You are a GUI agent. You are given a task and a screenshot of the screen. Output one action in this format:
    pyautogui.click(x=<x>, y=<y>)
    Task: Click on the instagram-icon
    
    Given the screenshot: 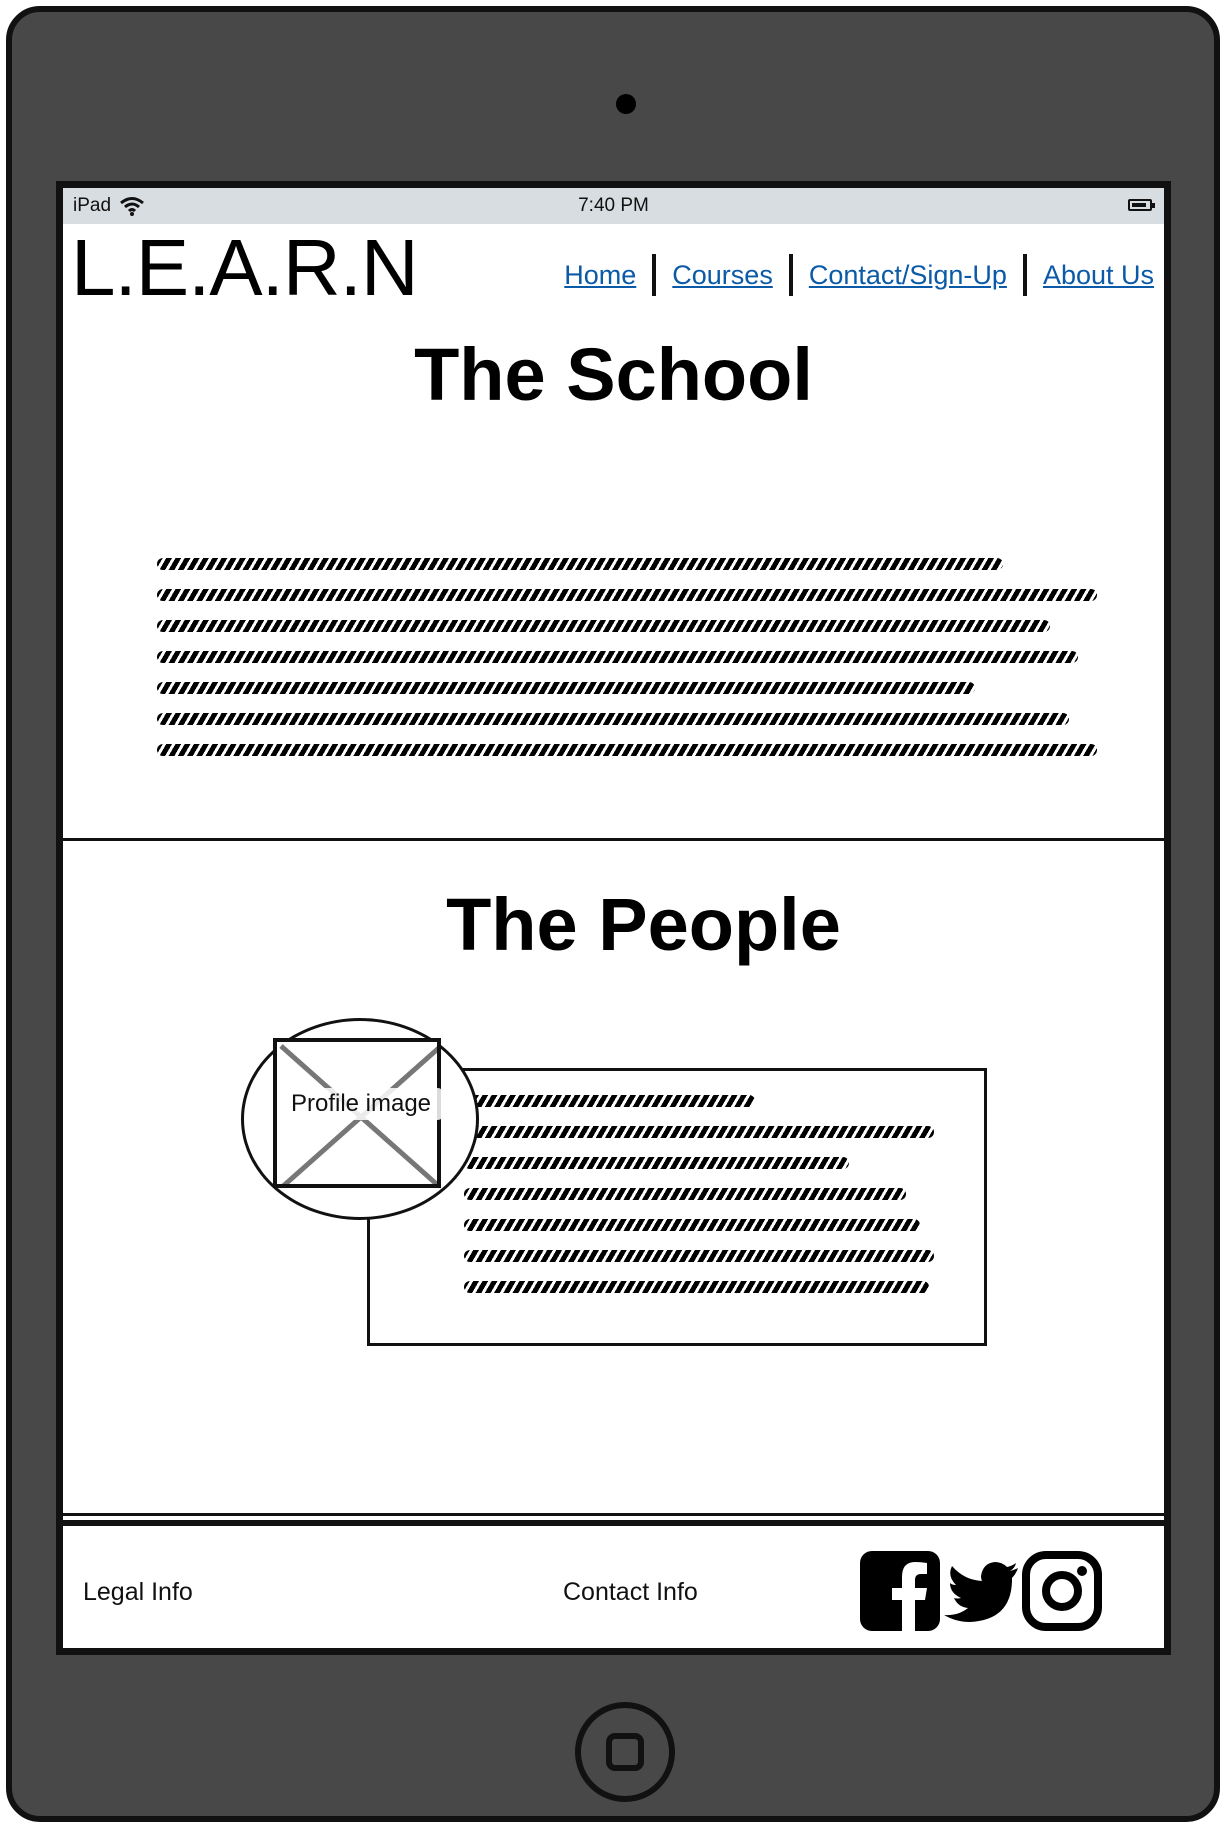 What is the action you would take?
    pyautogui.click(x=1062, y=1591)
    